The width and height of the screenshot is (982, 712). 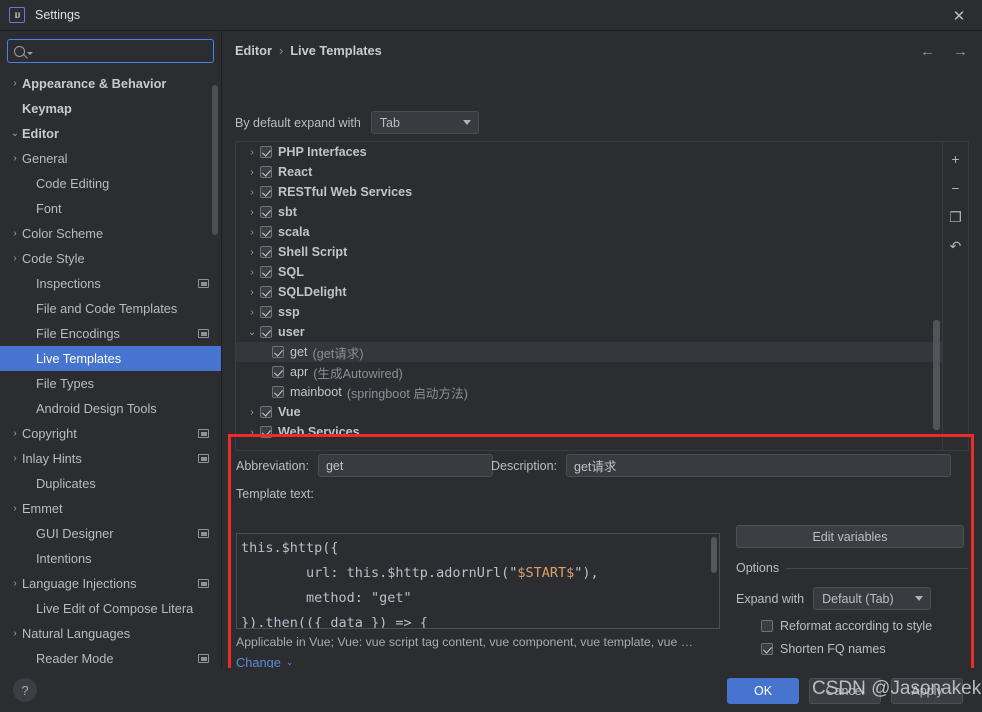 What do you see at coordinates (110, 508) in the screenshot?
I see `sidebar-item-emmet: › Emmet` at bounding box center [110, 508].